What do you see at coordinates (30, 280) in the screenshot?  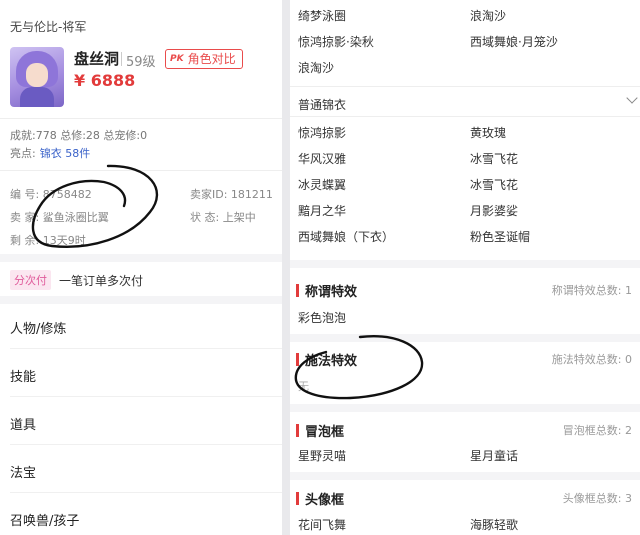 I see `installment-tag: 分次付` at bounding box center [30, 280].